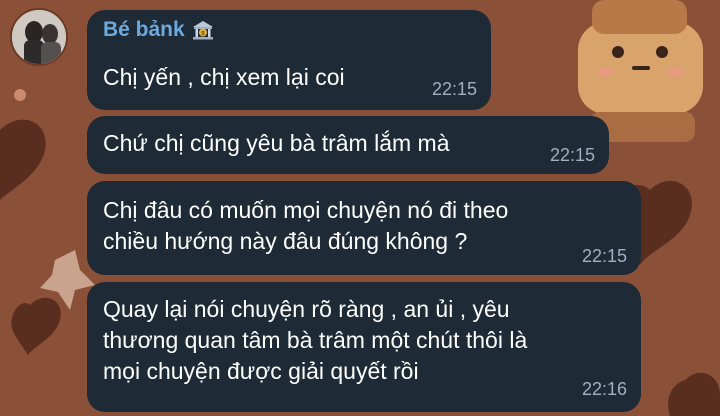  What do you see at coordinates (144, 30) in the screenshot?
I see `sender-name: Bé bảnk` at bounding box center [144, 30].